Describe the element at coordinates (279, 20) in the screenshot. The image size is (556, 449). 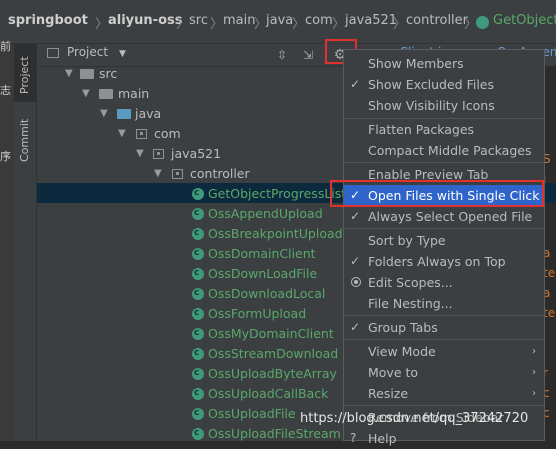
I see `breadcrumb-item-java: java` at that location.